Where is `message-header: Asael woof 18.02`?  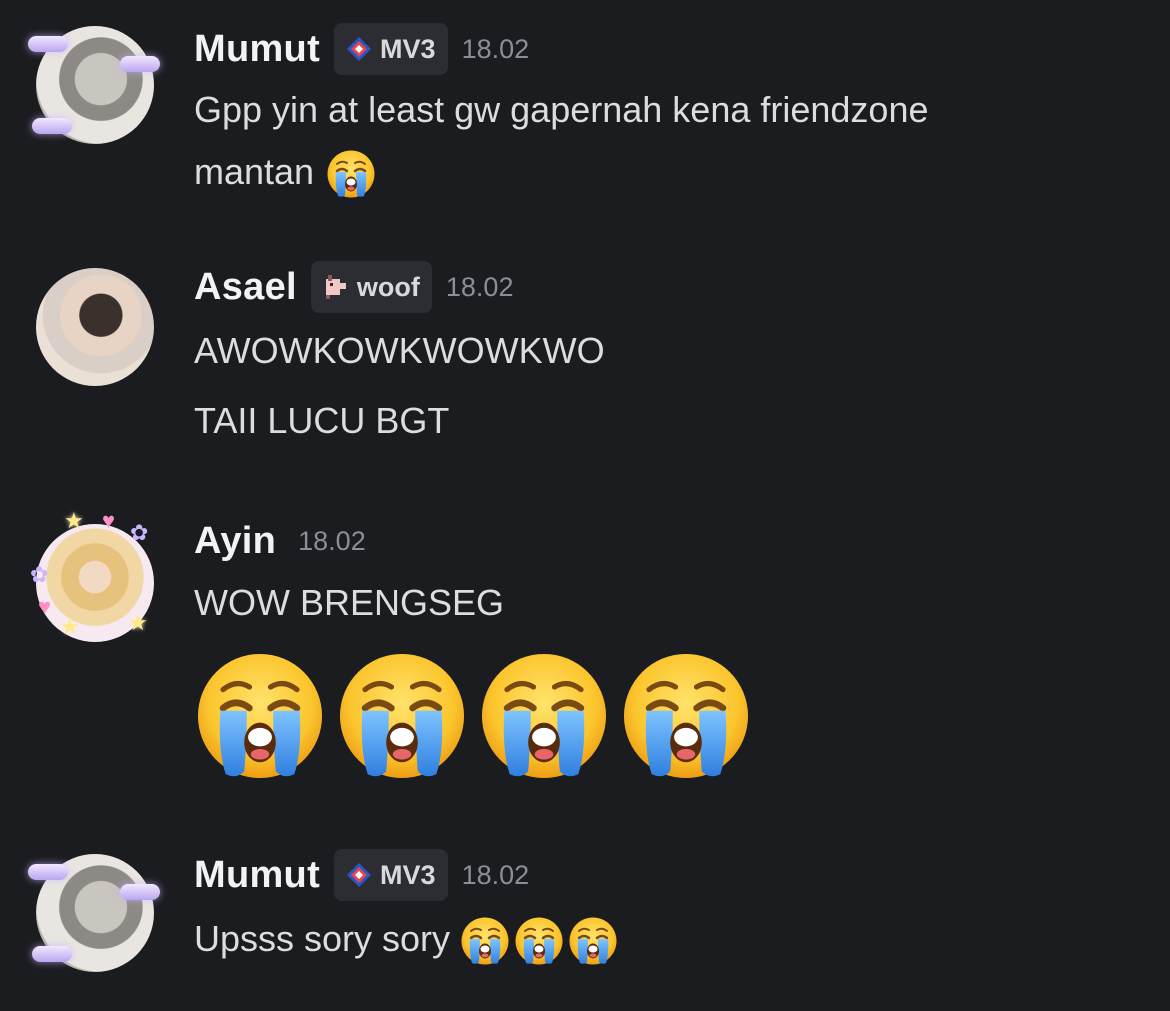 message-header: Asael woof 18.02 is located at coordinates (354, 287).